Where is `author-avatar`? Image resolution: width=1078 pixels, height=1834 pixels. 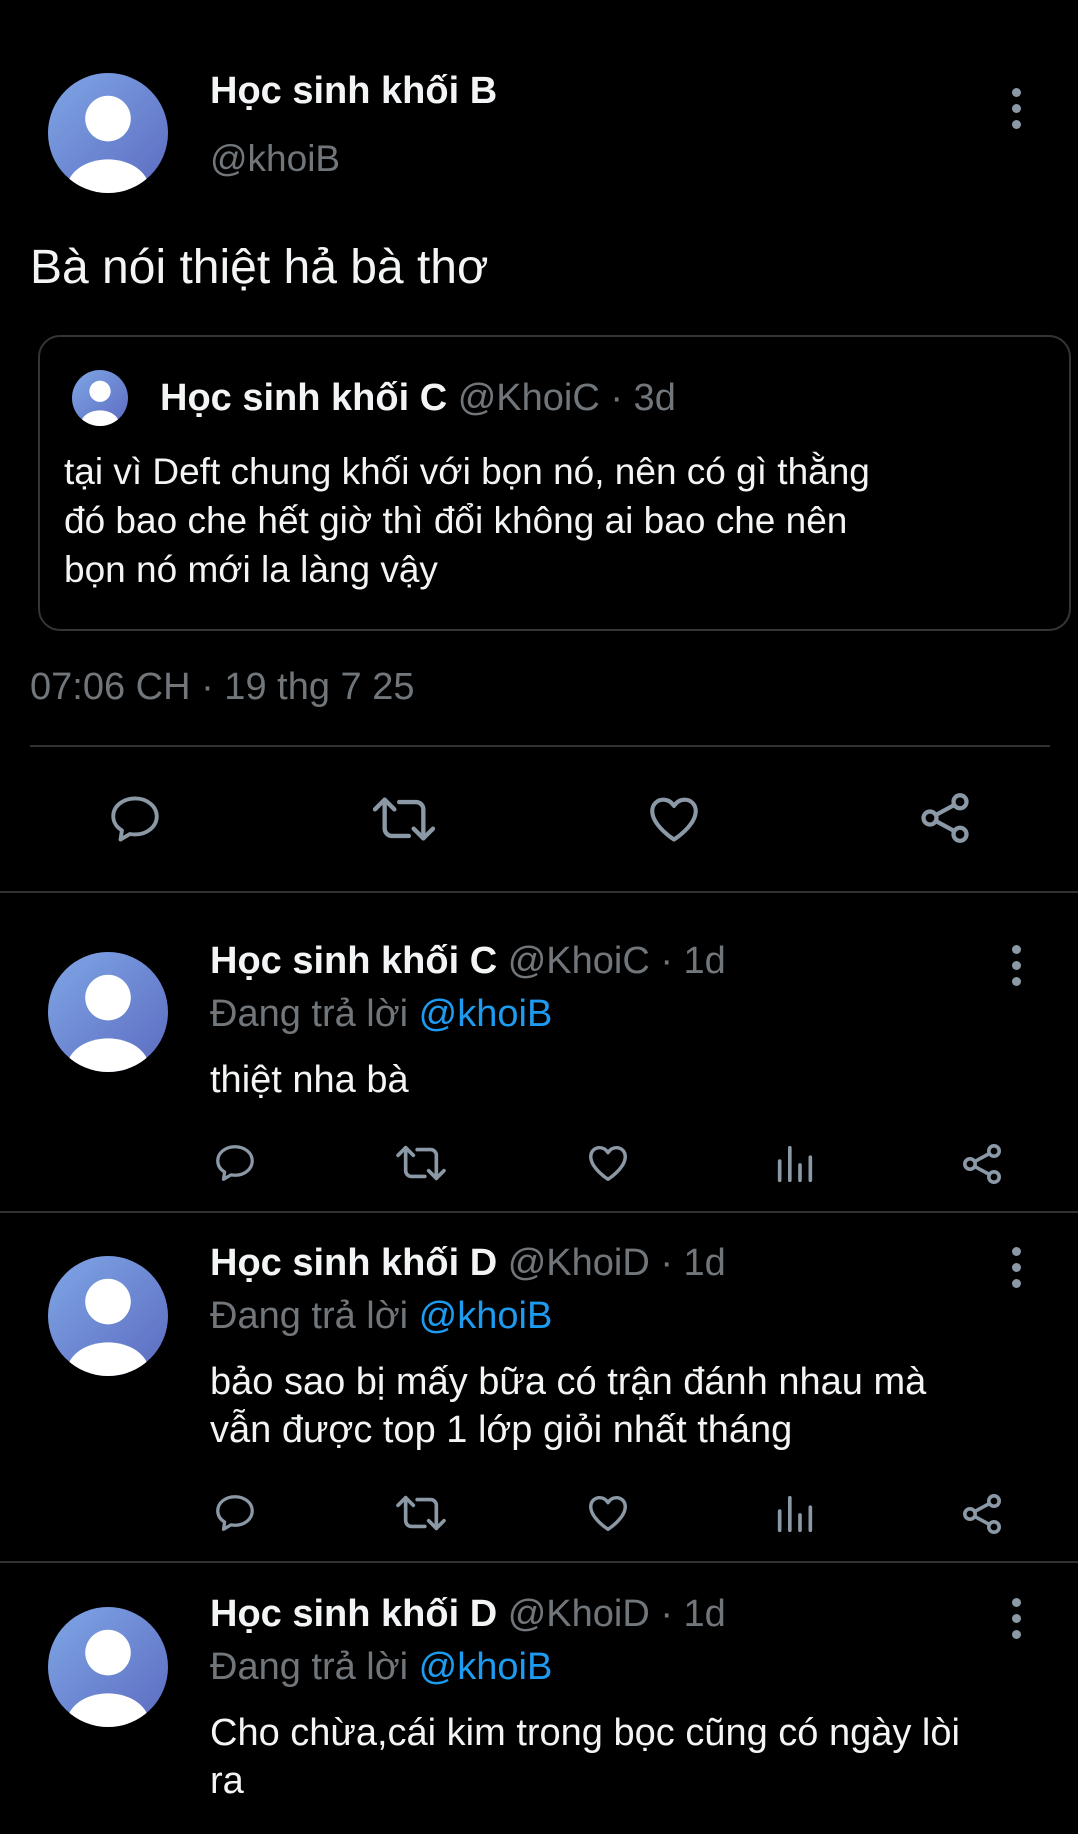
author-avatar is located at coordinates (108, 133).